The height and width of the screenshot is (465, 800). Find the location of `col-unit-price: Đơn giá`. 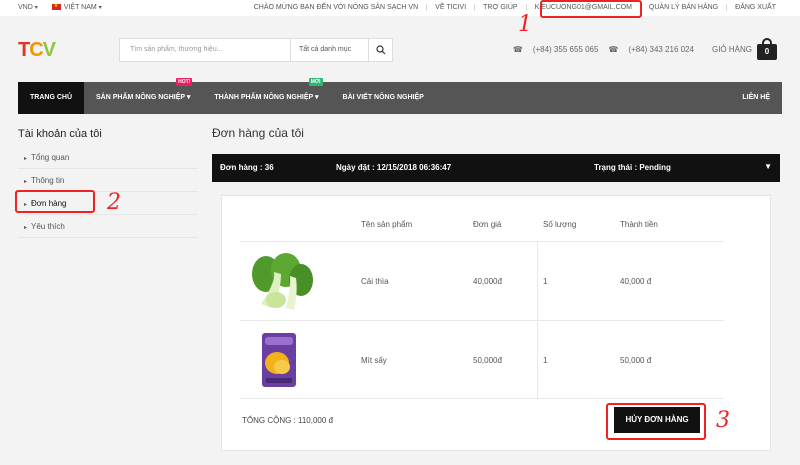

col-unit-price: Đơn giá is located at coordinates (487, 224).